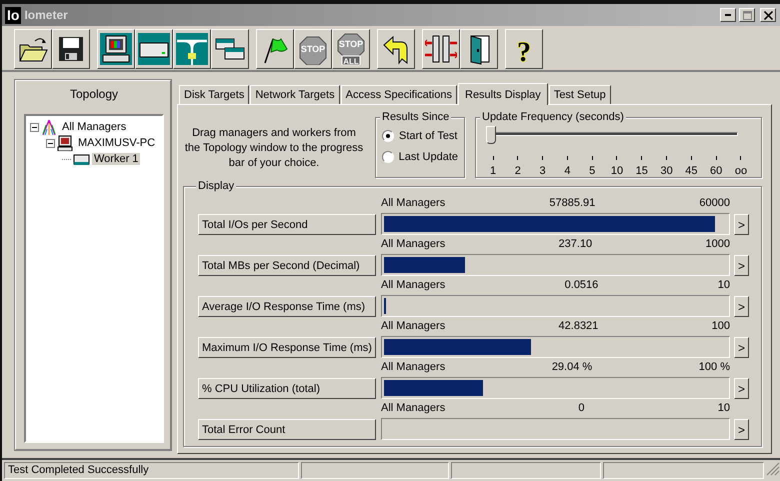  Describe the element at coordinates (592, 171) in the screenshot. I see `tick-label: 5` at that location.